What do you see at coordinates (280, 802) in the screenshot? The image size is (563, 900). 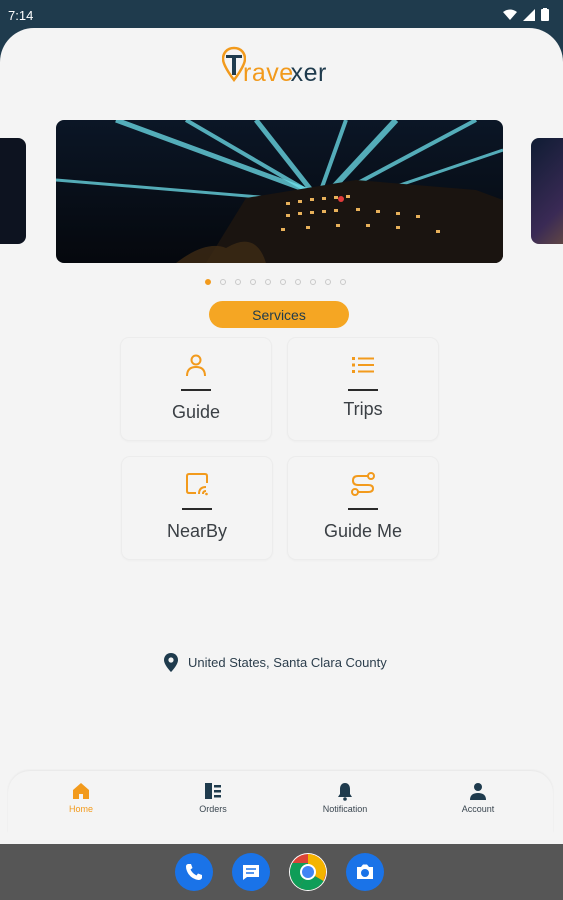 I see `bottom-navigation: Home Orders Notification Account` at bounding box center [280, 802].